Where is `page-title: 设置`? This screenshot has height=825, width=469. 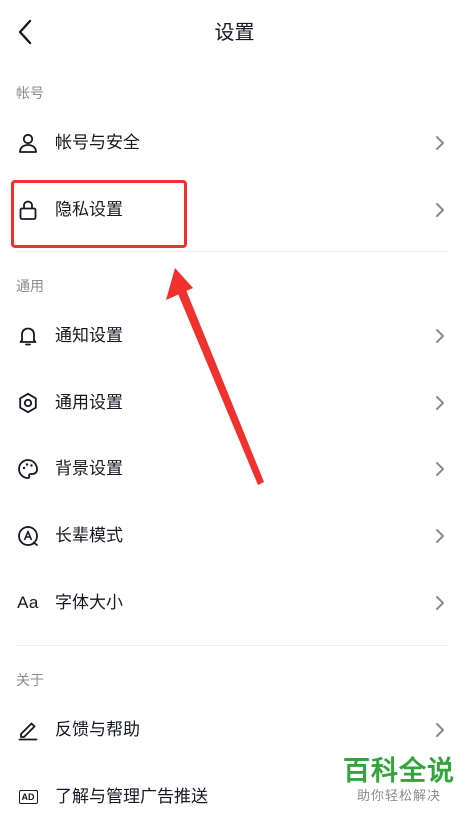 page-title: 设置 is located at coordinates (234, 32).